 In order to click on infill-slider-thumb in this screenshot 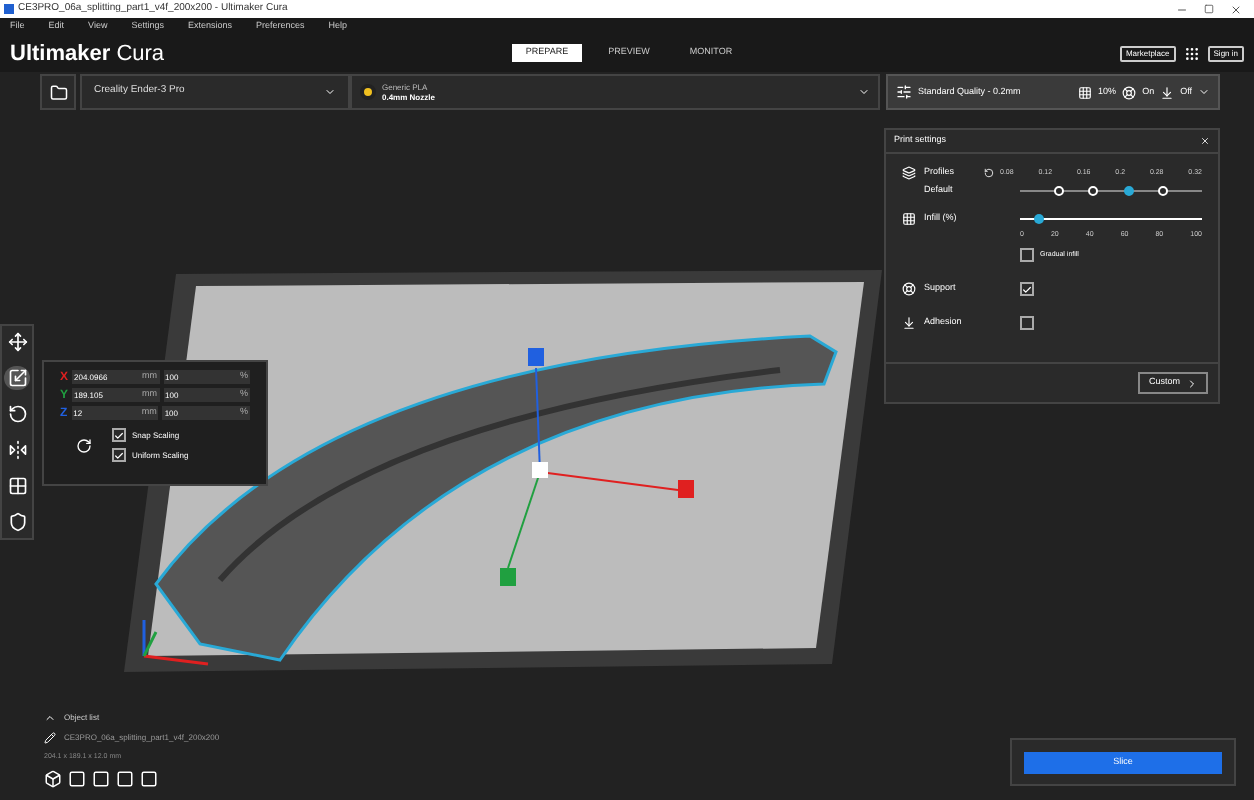, I will do `click(1038, 218)`.